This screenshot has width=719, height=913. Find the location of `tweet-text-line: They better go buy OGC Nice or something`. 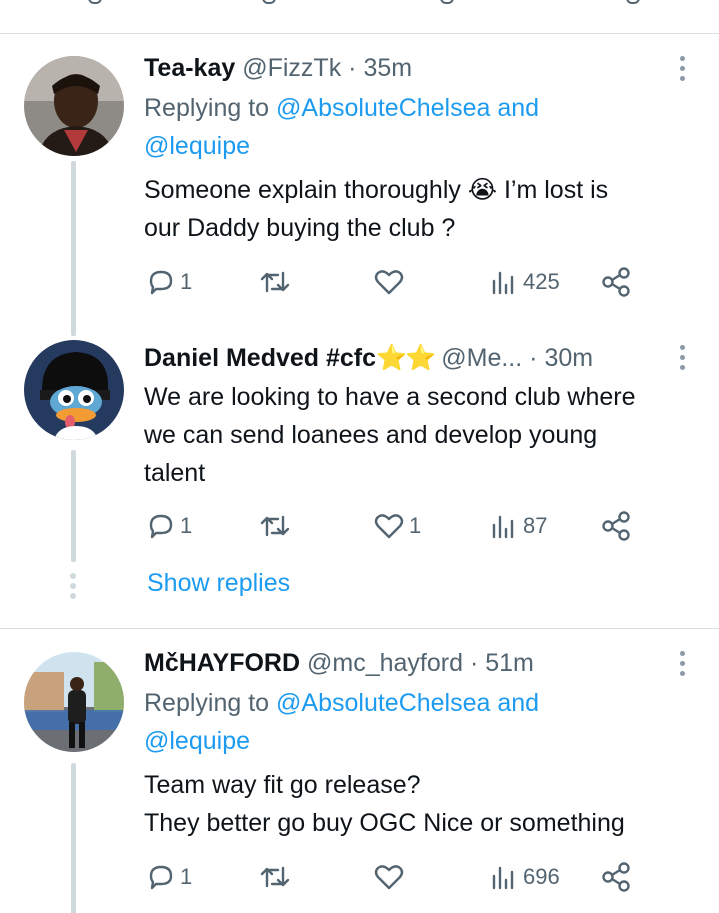

tweet-text-line: They better go buy OGC Nice or something is located at coordinates (384, 823).